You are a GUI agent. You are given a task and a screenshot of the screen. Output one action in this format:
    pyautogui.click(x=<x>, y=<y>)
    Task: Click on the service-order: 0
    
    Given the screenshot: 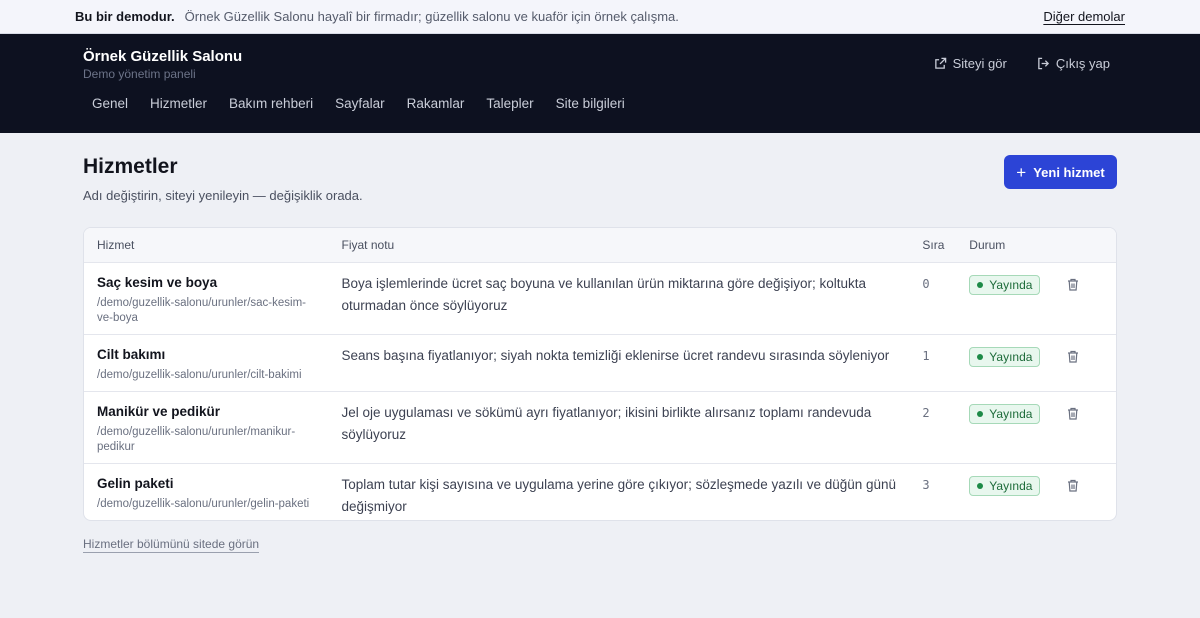 What is the action you would take?
    pyautogui.click(x=926, y=284)
    